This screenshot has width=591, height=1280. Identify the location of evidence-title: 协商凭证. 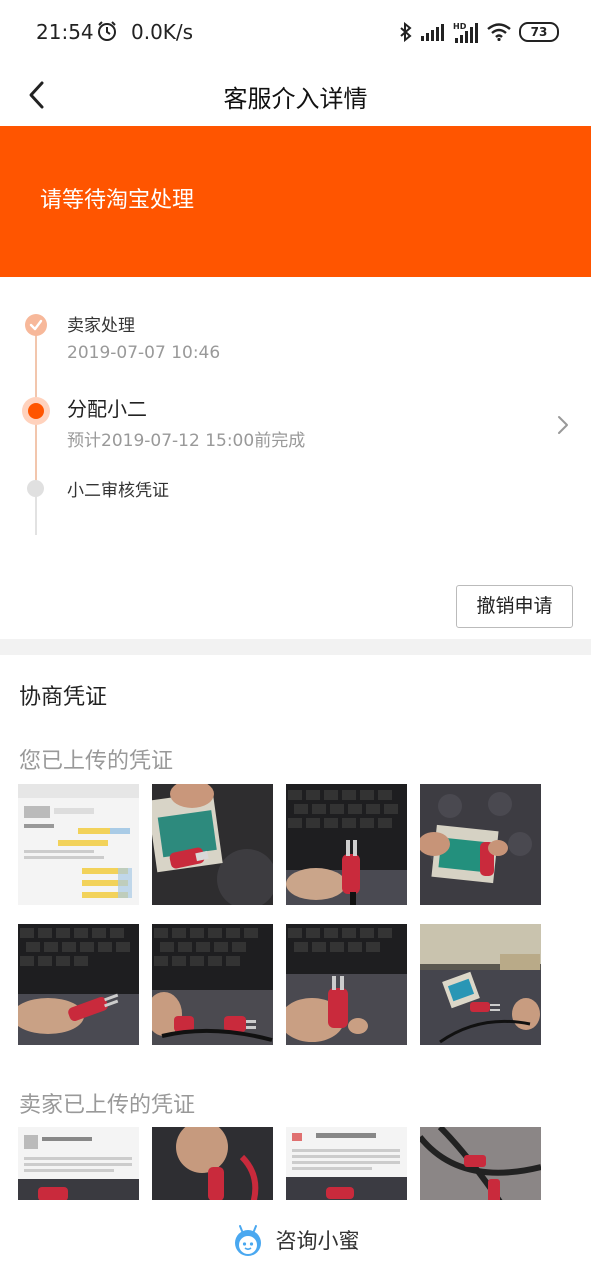
(63, 697).